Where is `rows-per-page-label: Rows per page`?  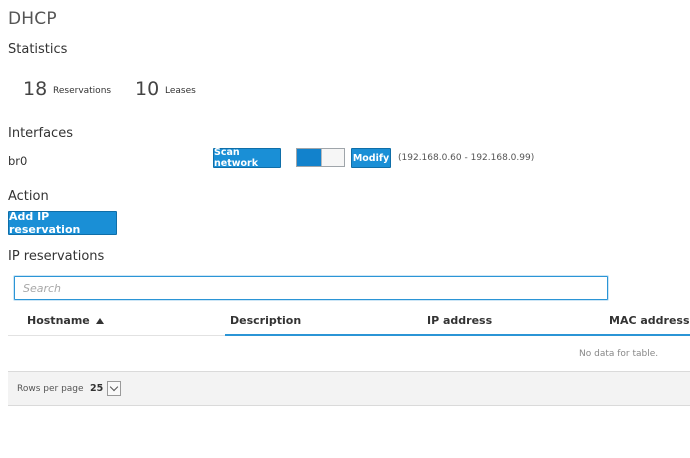 rows-per-page-label: Rows per page is located at coordinates (50, 389).